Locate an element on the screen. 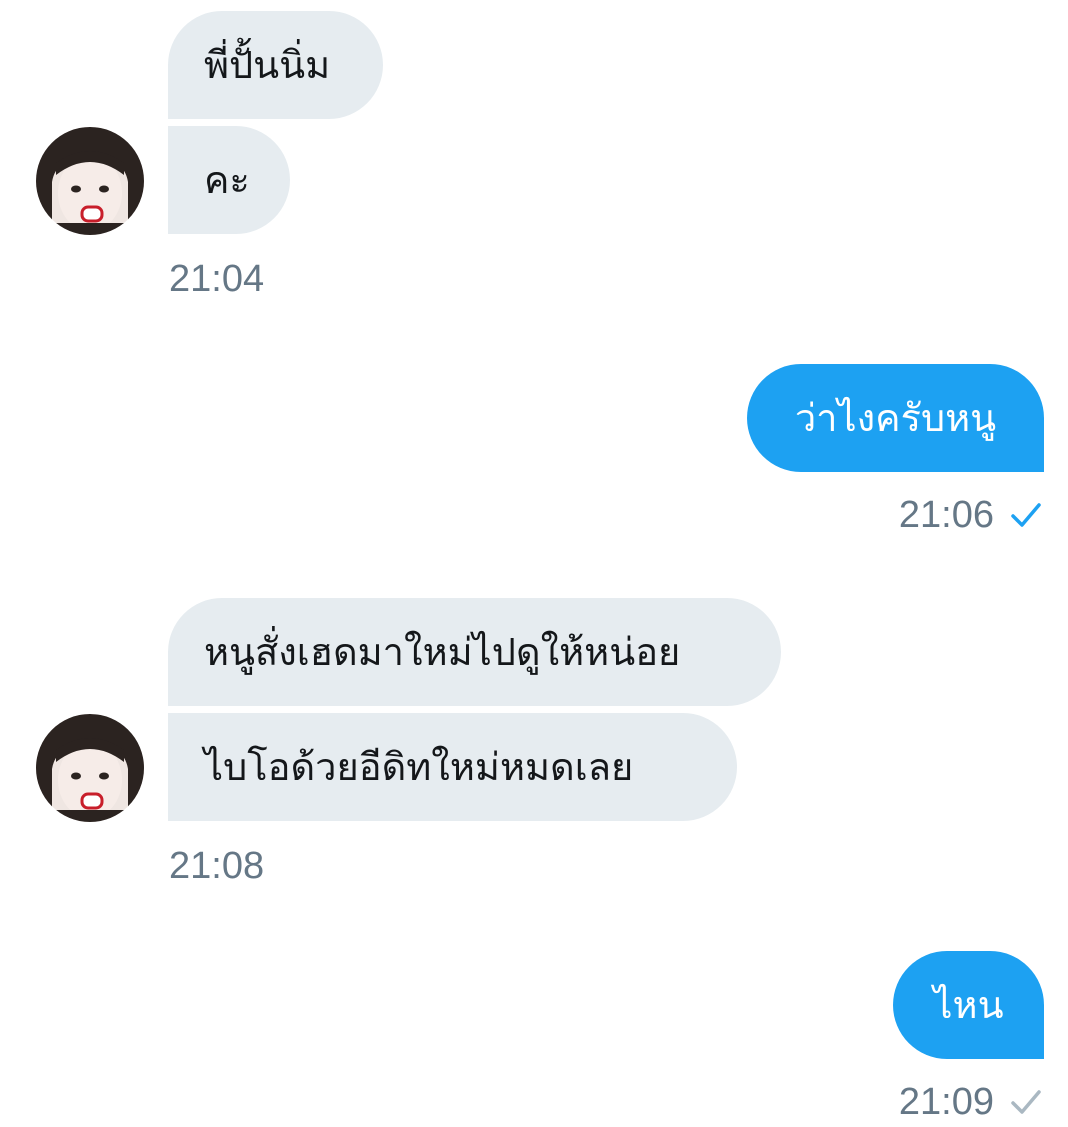  message-text: ไหน is located at coordinates (968, 1005).